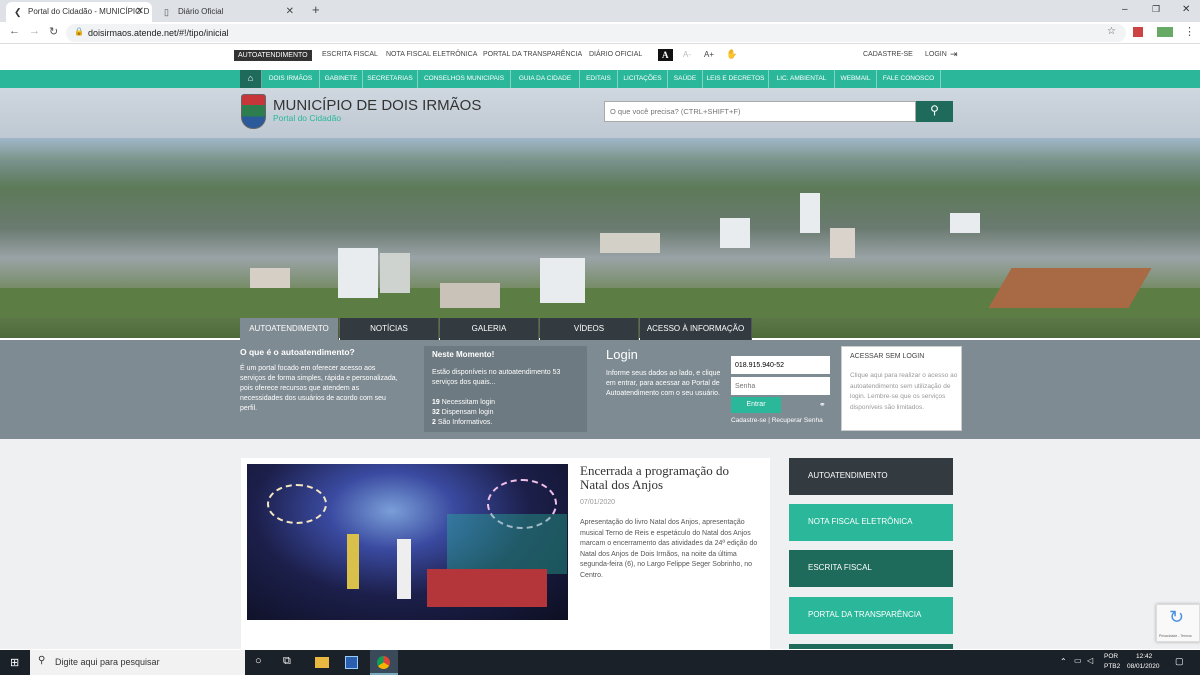 The width and height of the screenshot is (1200, 675). I want to click on site-subtitle: Portal do Cidadão, so click(307, 118).